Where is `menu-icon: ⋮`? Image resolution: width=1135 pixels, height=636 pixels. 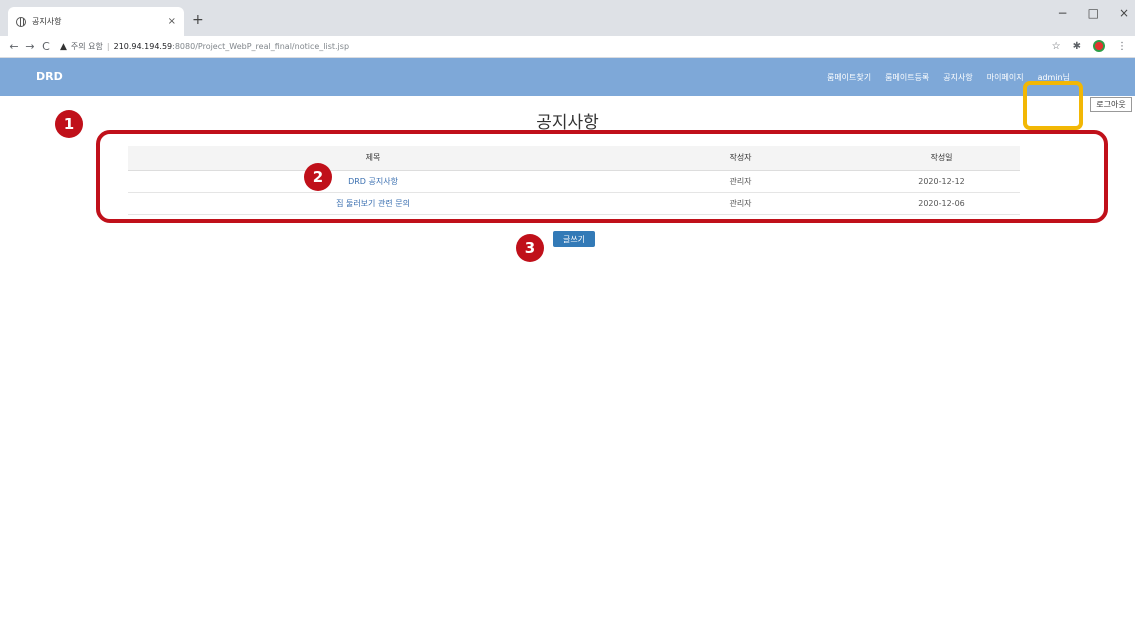 menu-icon: ⋮ is located at coordinates (1122, 46).